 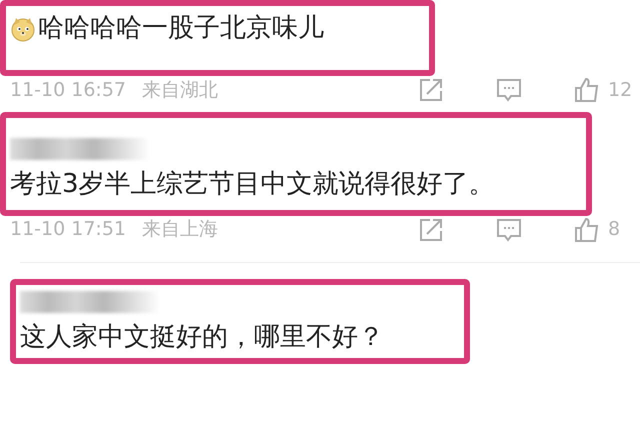 I want to click on comment-text: 考拉3岁半上综艺节目中文就说得很好了。, so click(x=252, y=184).